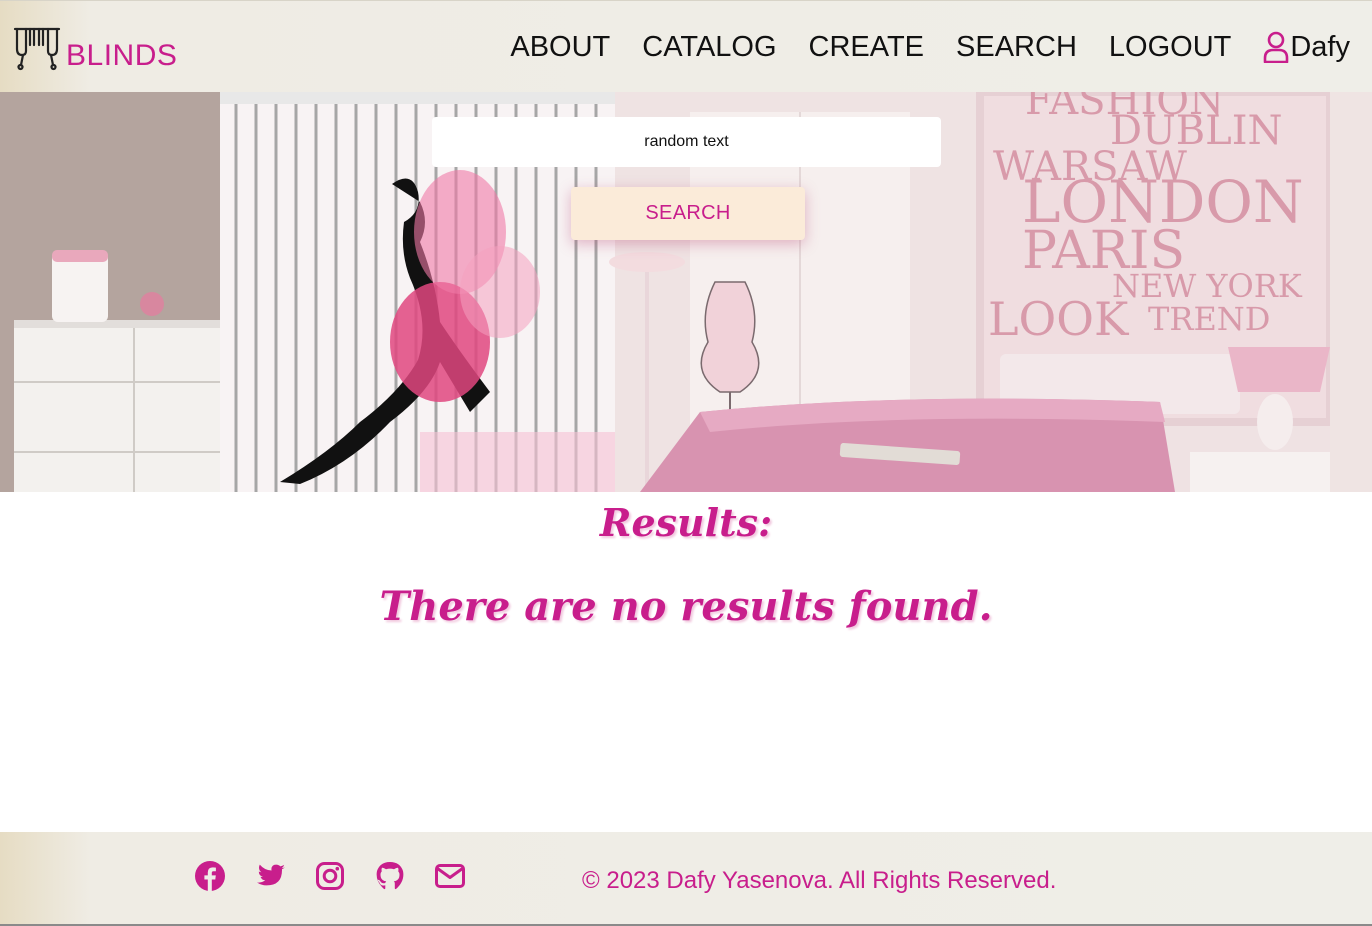 This screenshot has width=1372, height=926. Describe the element at coordinates (330, 876) in the screenshot. I see `instagram-icon` at that location.